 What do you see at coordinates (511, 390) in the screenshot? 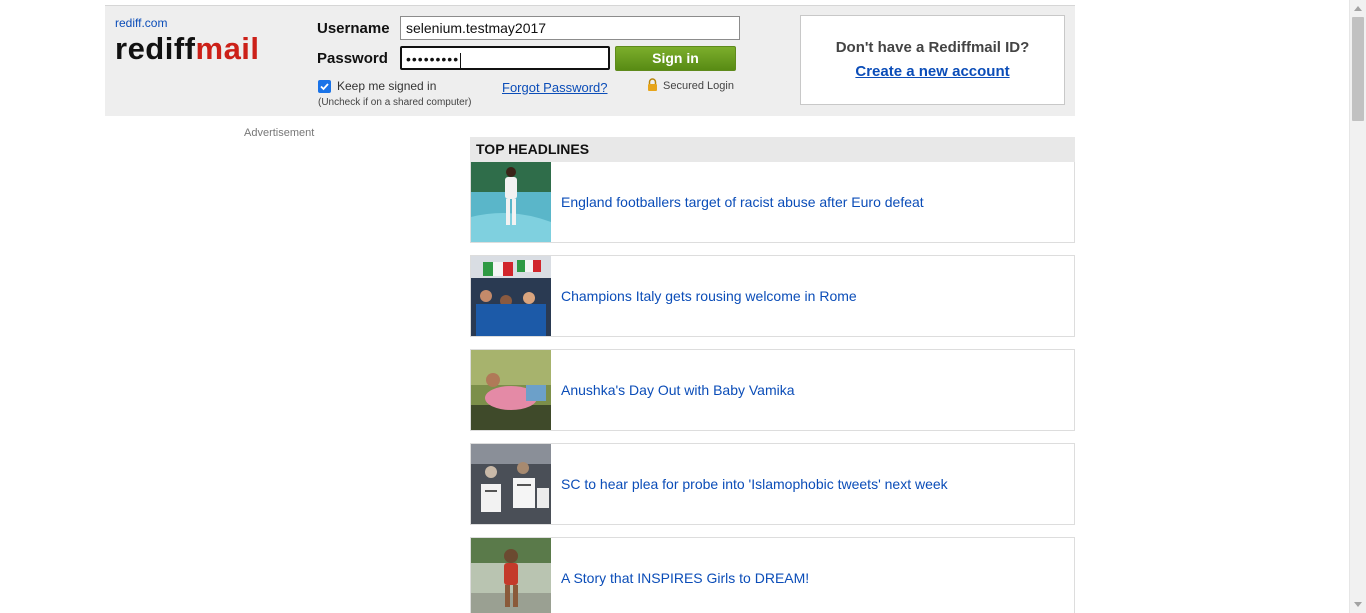
I see `person-lying-photo` at bounding box center [511, 390].